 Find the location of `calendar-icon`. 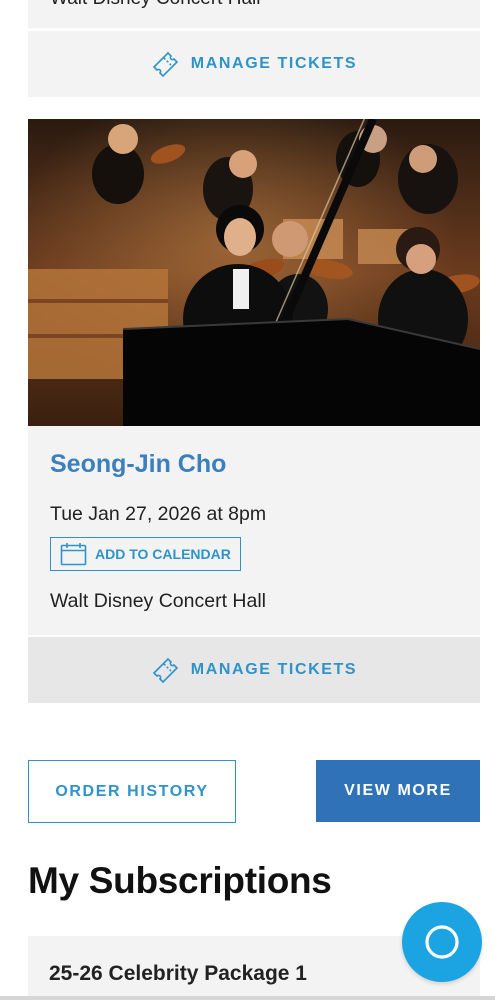

calendar-icon is located at coordinates (73, 554).